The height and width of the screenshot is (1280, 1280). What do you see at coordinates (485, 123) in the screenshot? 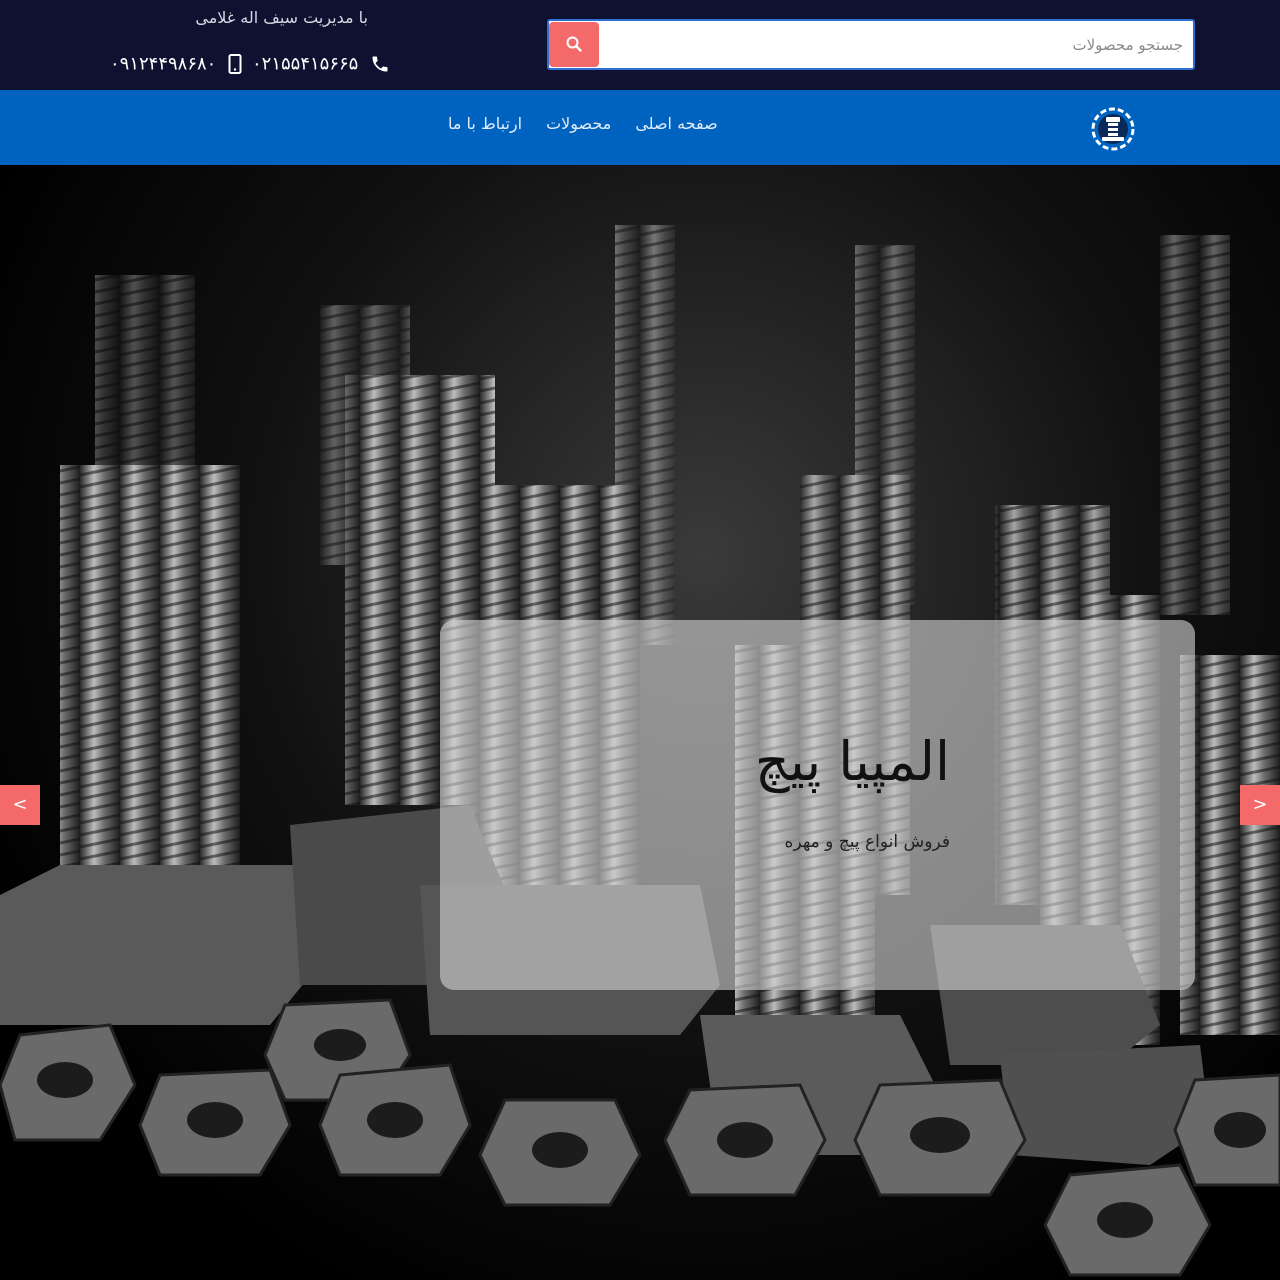
I see `nav-item-contact: ارتباط با ما` at bounding box center [485, 123].